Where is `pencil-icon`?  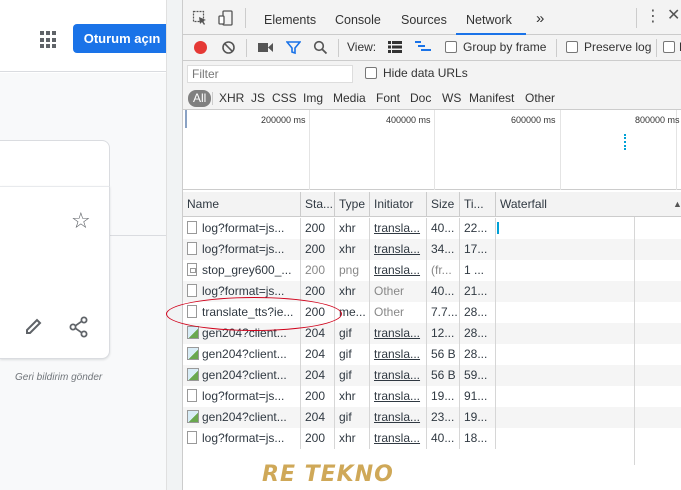 pencil-icon is located at coordinates (34, 326).